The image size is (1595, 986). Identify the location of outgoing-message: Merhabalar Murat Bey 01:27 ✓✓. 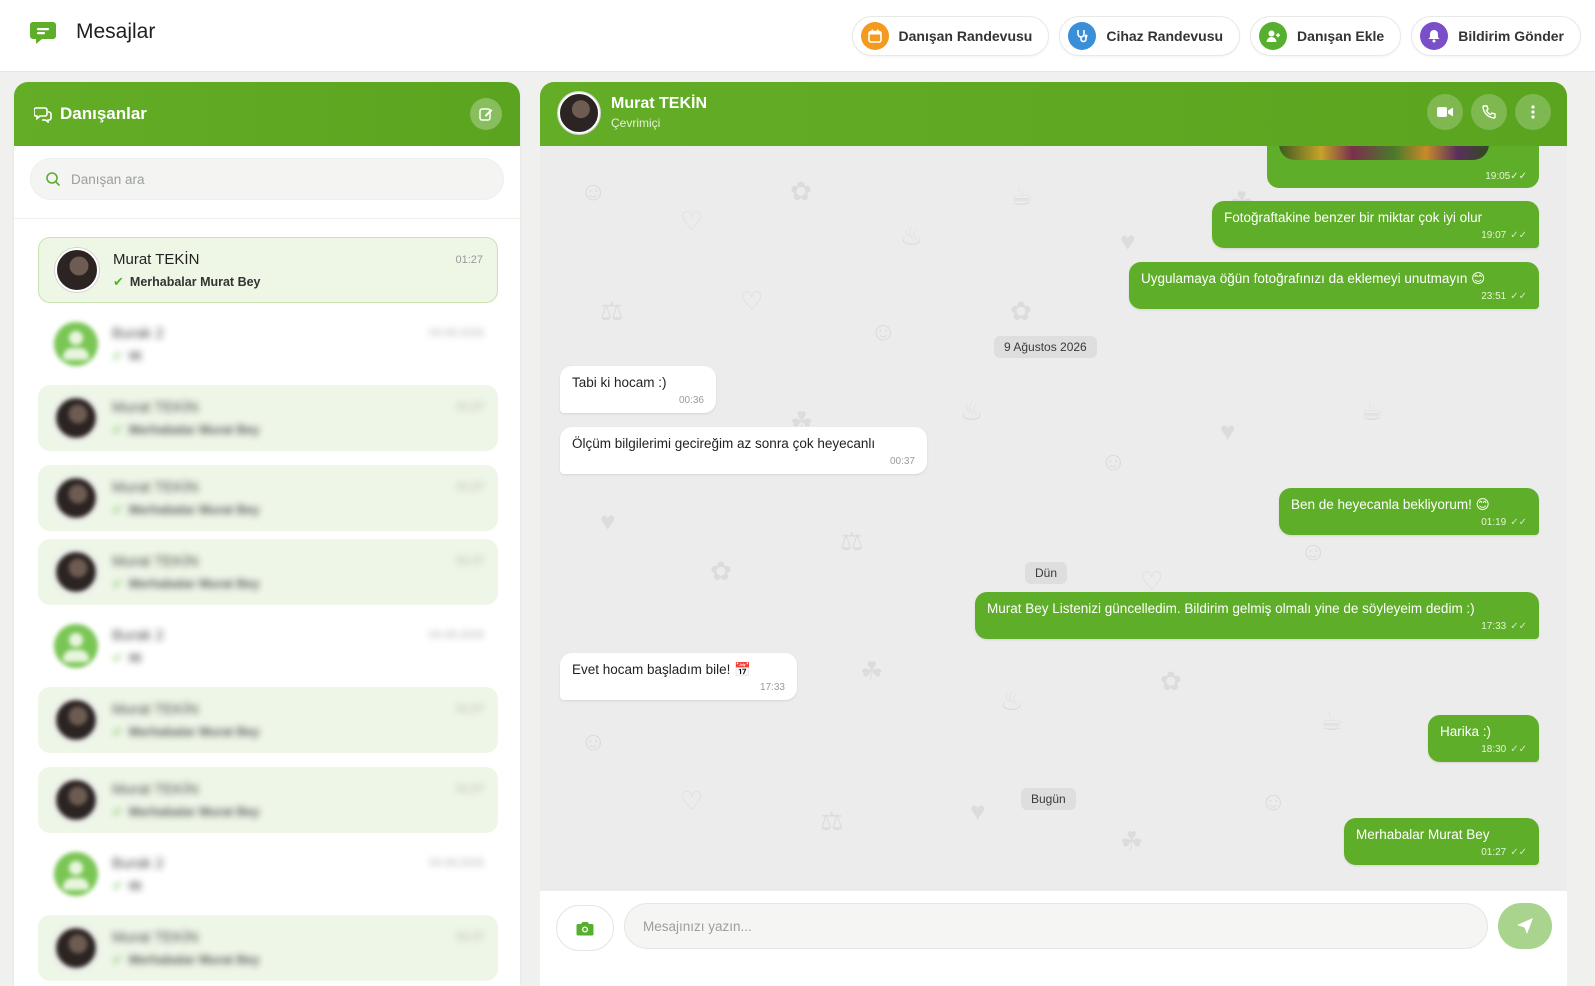
(1441, 842).